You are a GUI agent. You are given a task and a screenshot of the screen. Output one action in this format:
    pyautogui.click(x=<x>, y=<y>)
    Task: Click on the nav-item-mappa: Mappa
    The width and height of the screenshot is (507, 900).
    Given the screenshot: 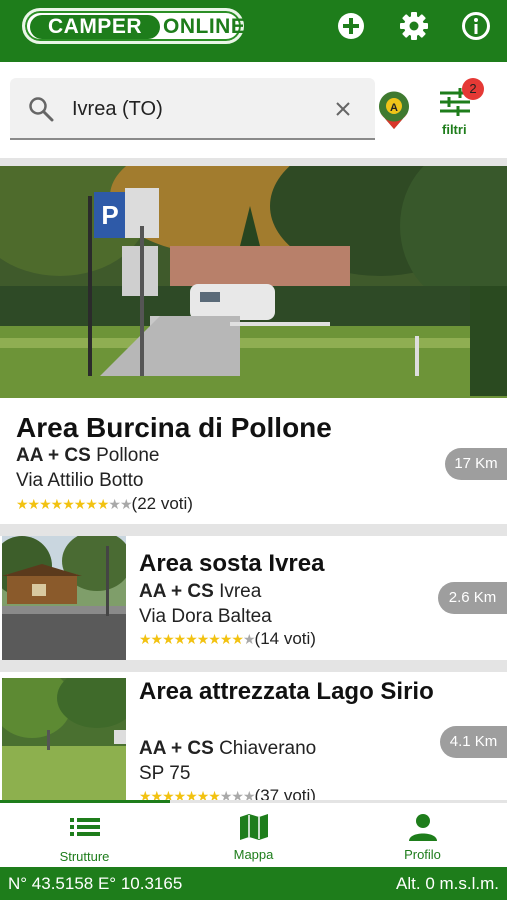 What is the action you would take?
    pyautogui.click(x=253, y=835)
    